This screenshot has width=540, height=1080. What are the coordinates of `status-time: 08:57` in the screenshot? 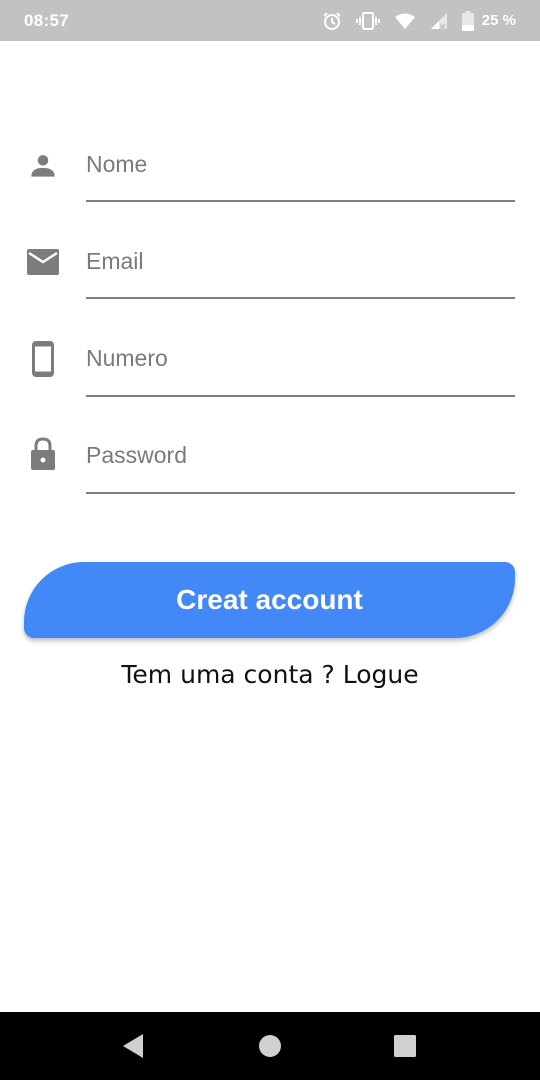 It's located at (46, 20).